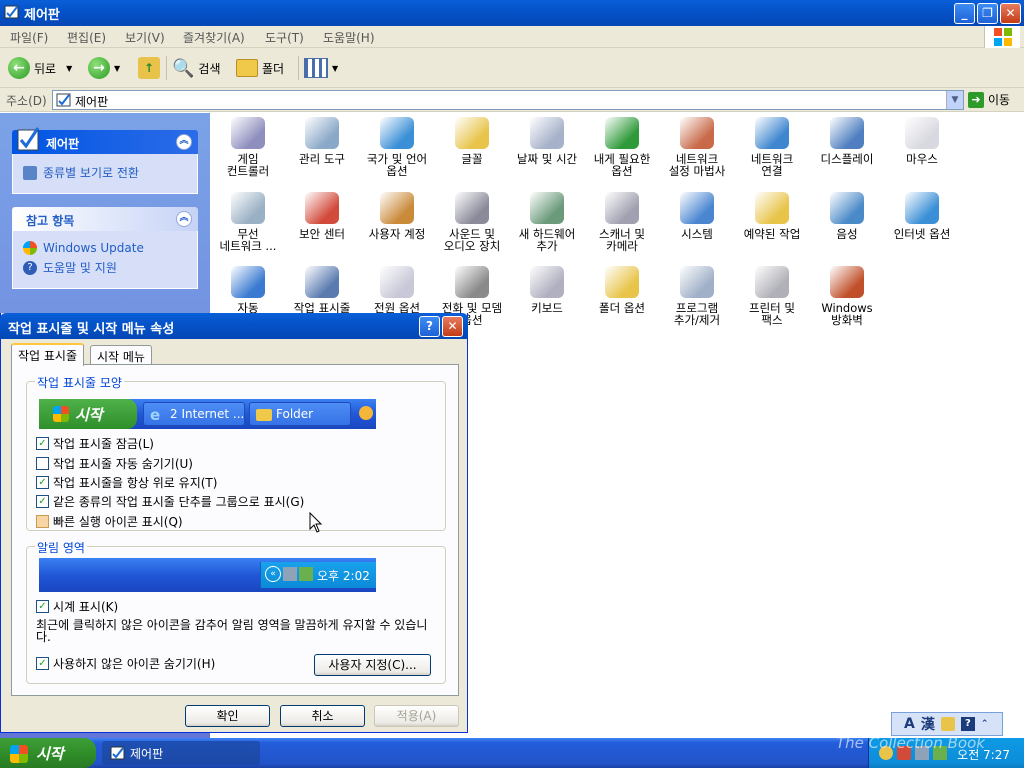  What do you see at coordinates (149, 68) in the screenshot?
I see `up-folder-button: ↑` at bounding box center [149, 68].